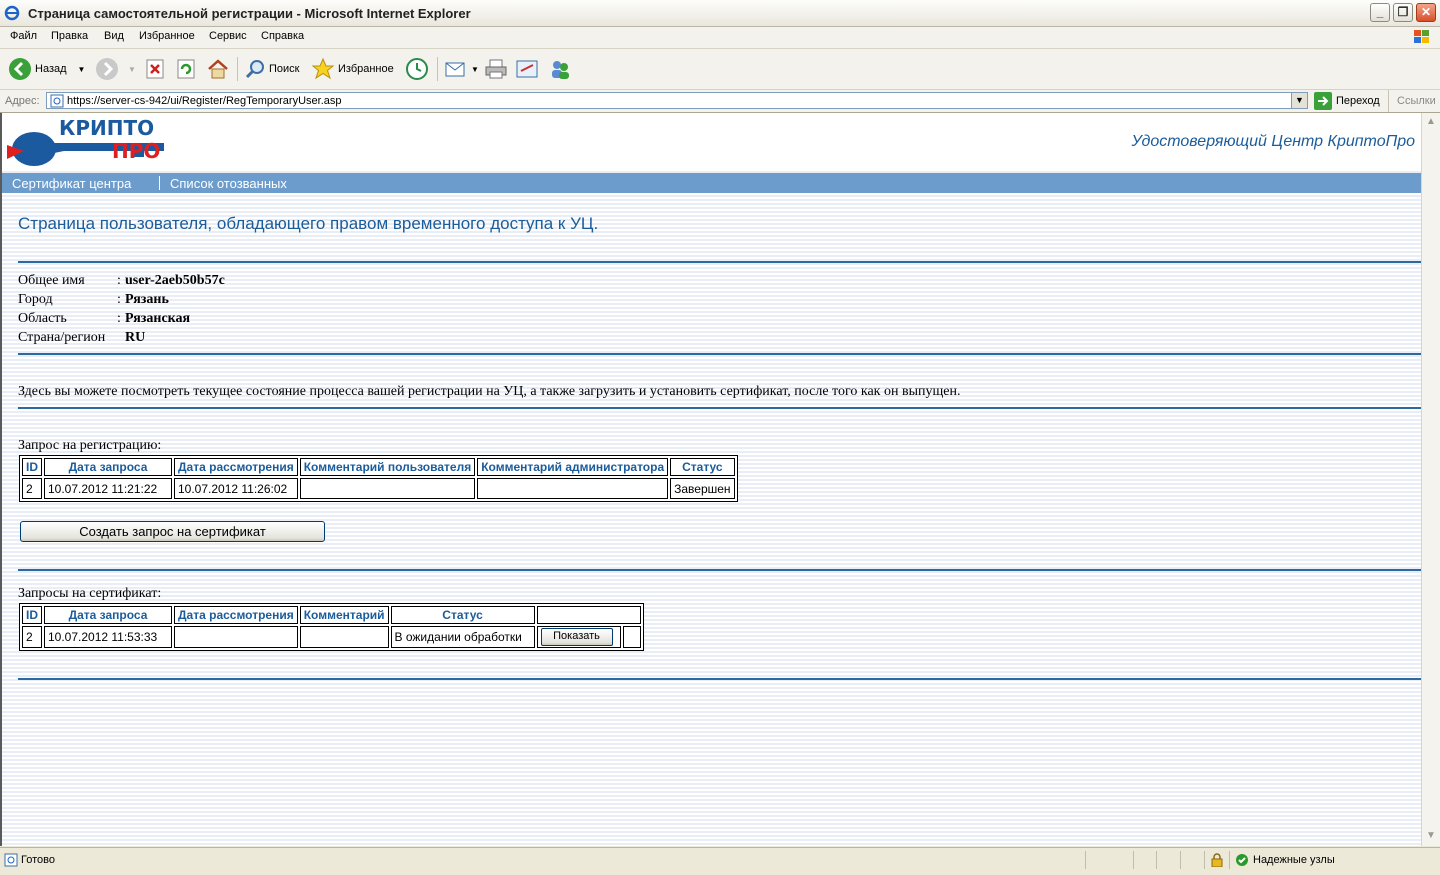  What do you see at coordinates (711, 183) in the screenshot?
I see `site-nav: Сертификат центра Список отозванных` at bounding box center [711, 183].